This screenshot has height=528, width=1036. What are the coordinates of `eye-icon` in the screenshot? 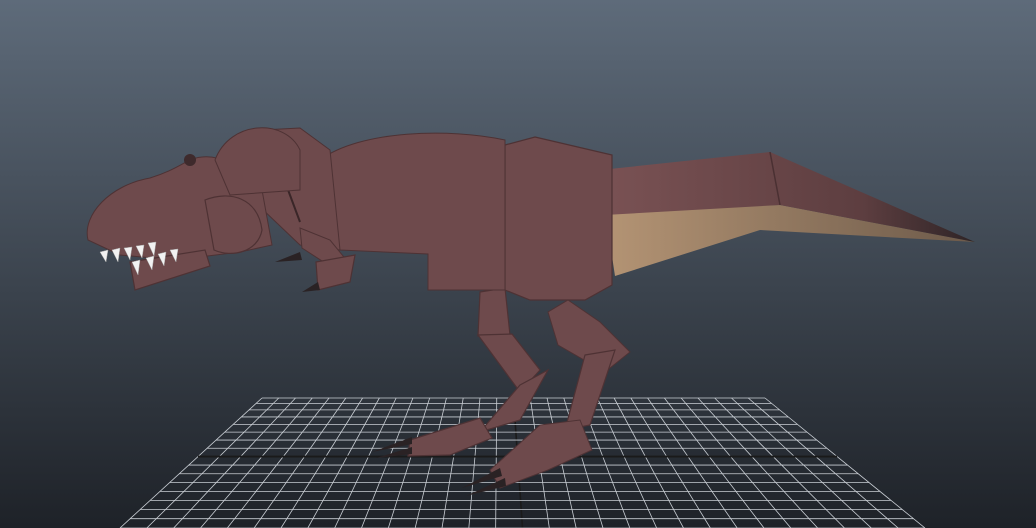 It's located at (190, 160).